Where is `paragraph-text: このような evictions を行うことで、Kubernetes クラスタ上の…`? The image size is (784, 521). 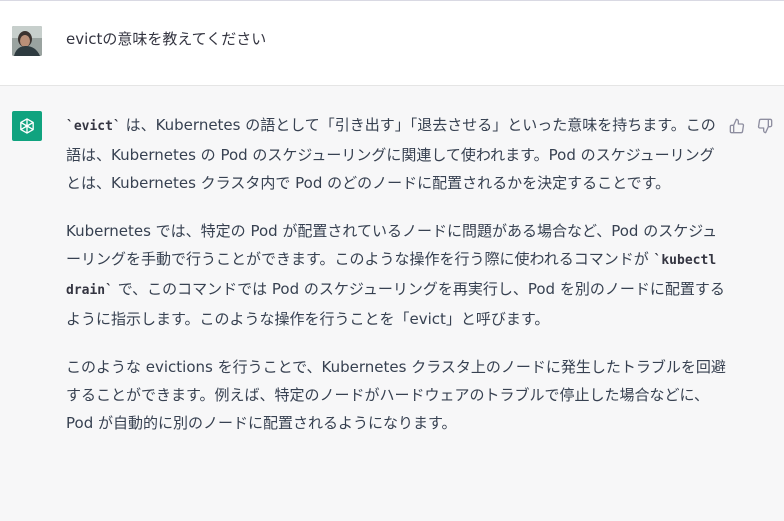 paragraph-text: このような evictions を行うことで、Kubernetes クラスタ上の… is located at coordinates (396, 395).